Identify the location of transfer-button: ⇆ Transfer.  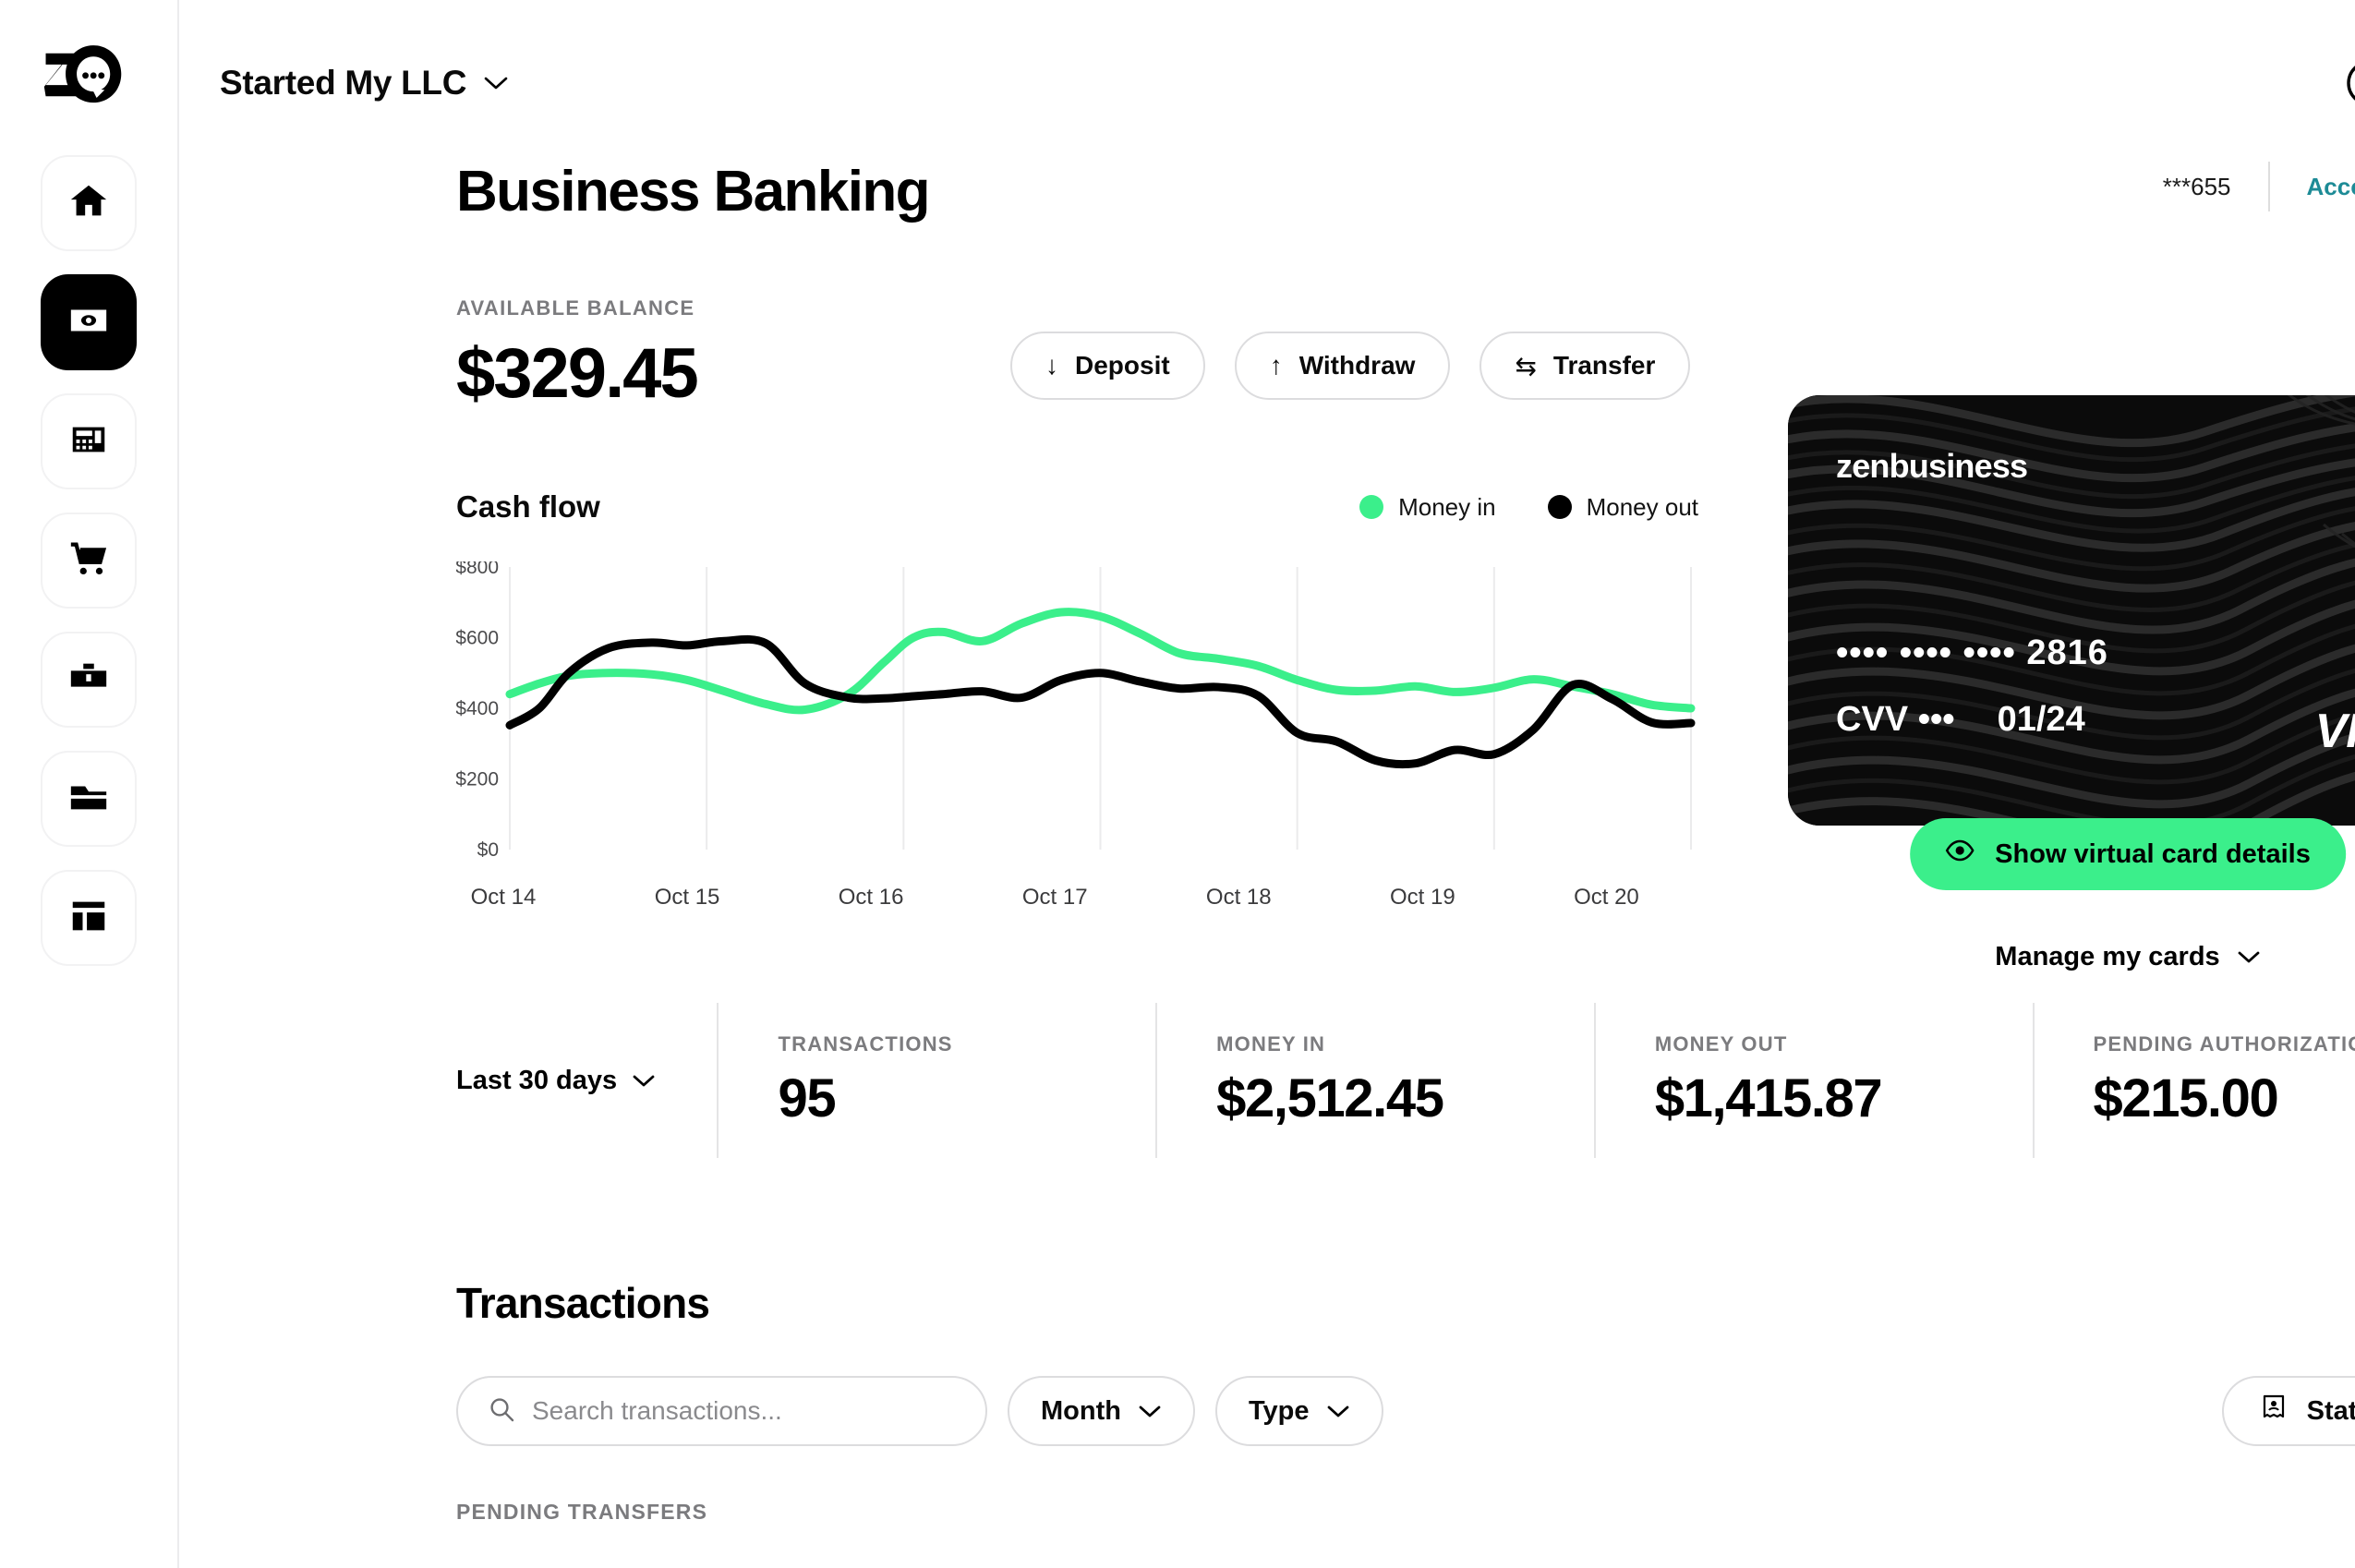
(1585, 366).